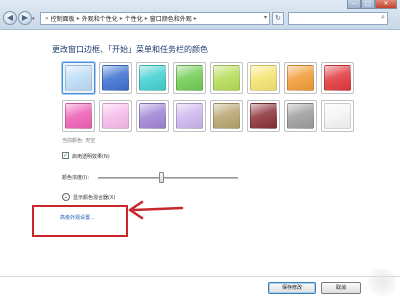 The height and width of the screenshot is (299, 400). What do you see at coordinates (341, 288) in the screenshot?
I see `cancel-button: 取消` at bounding box center [341, 288].